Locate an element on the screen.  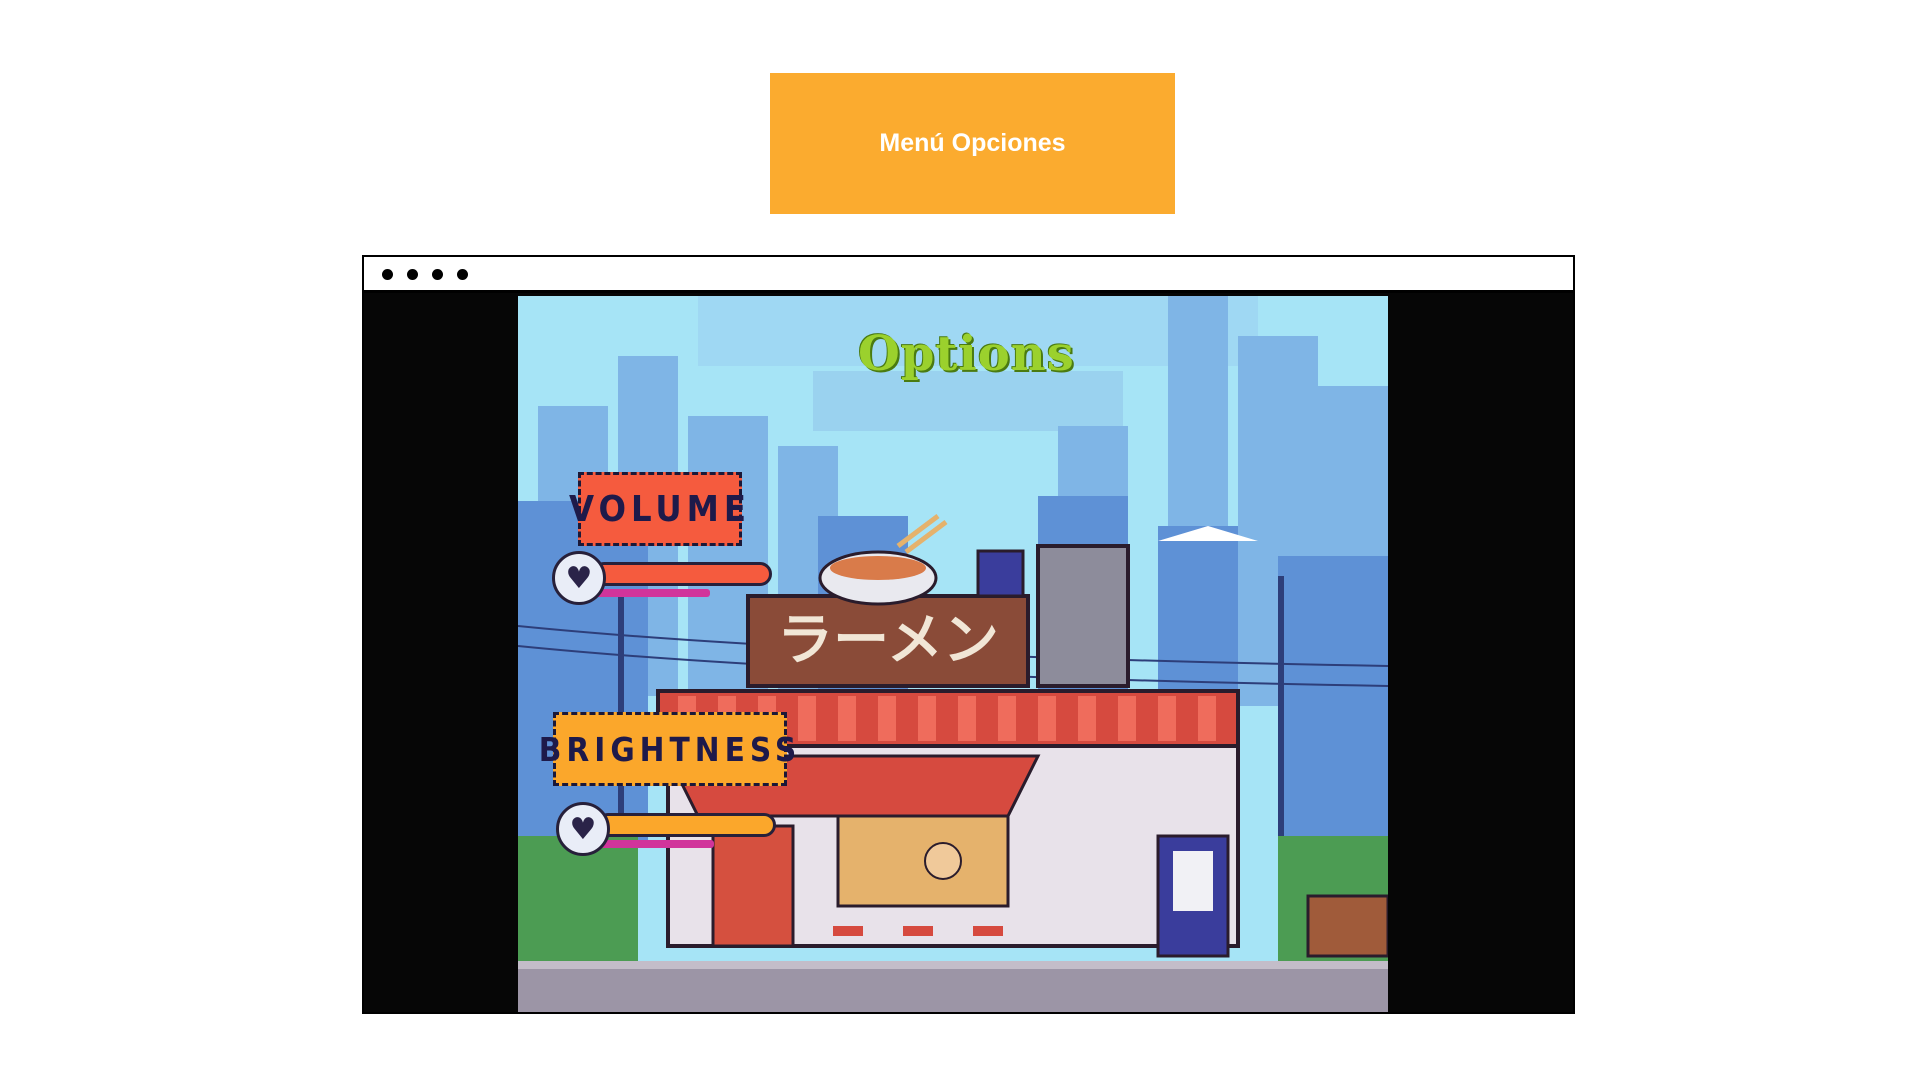
menu-title: Menú Opciones is located at coordinates (972, 143).